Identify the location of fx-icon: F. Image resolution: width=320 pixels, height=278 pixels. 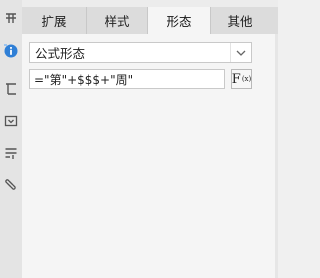
(236, 79).